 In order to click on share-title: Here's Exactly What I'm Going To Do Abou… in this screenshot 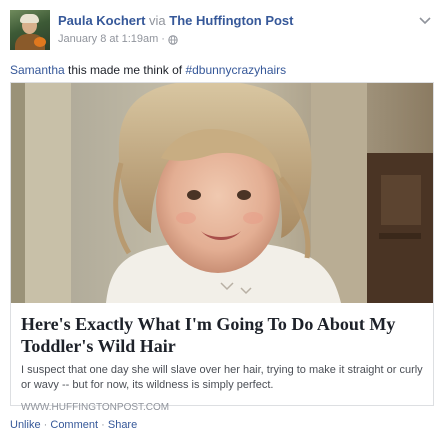, I will do `click(222, 335)`.